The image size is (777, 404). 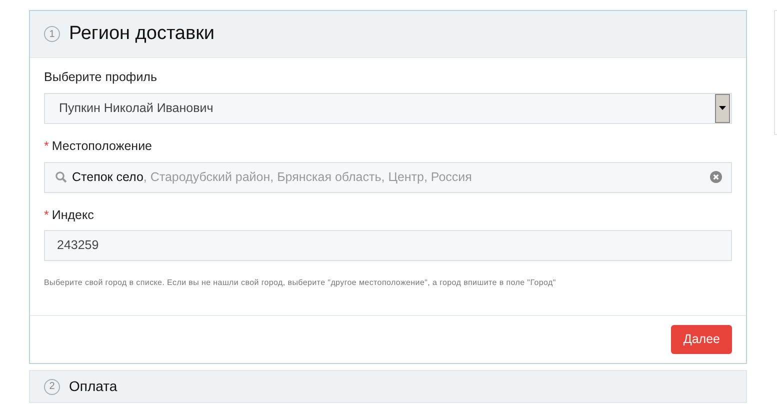 I want to click on step-header: 2 Оплата, so click(x=388, y=386).